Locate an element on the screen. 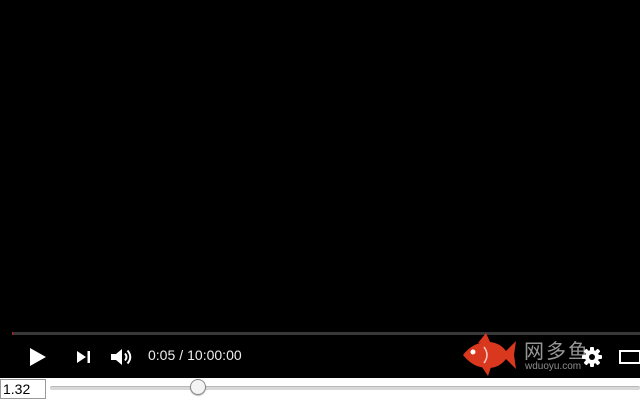 This screenshot has width=640, height=400. play-icon is located at coordinates (38, 357).